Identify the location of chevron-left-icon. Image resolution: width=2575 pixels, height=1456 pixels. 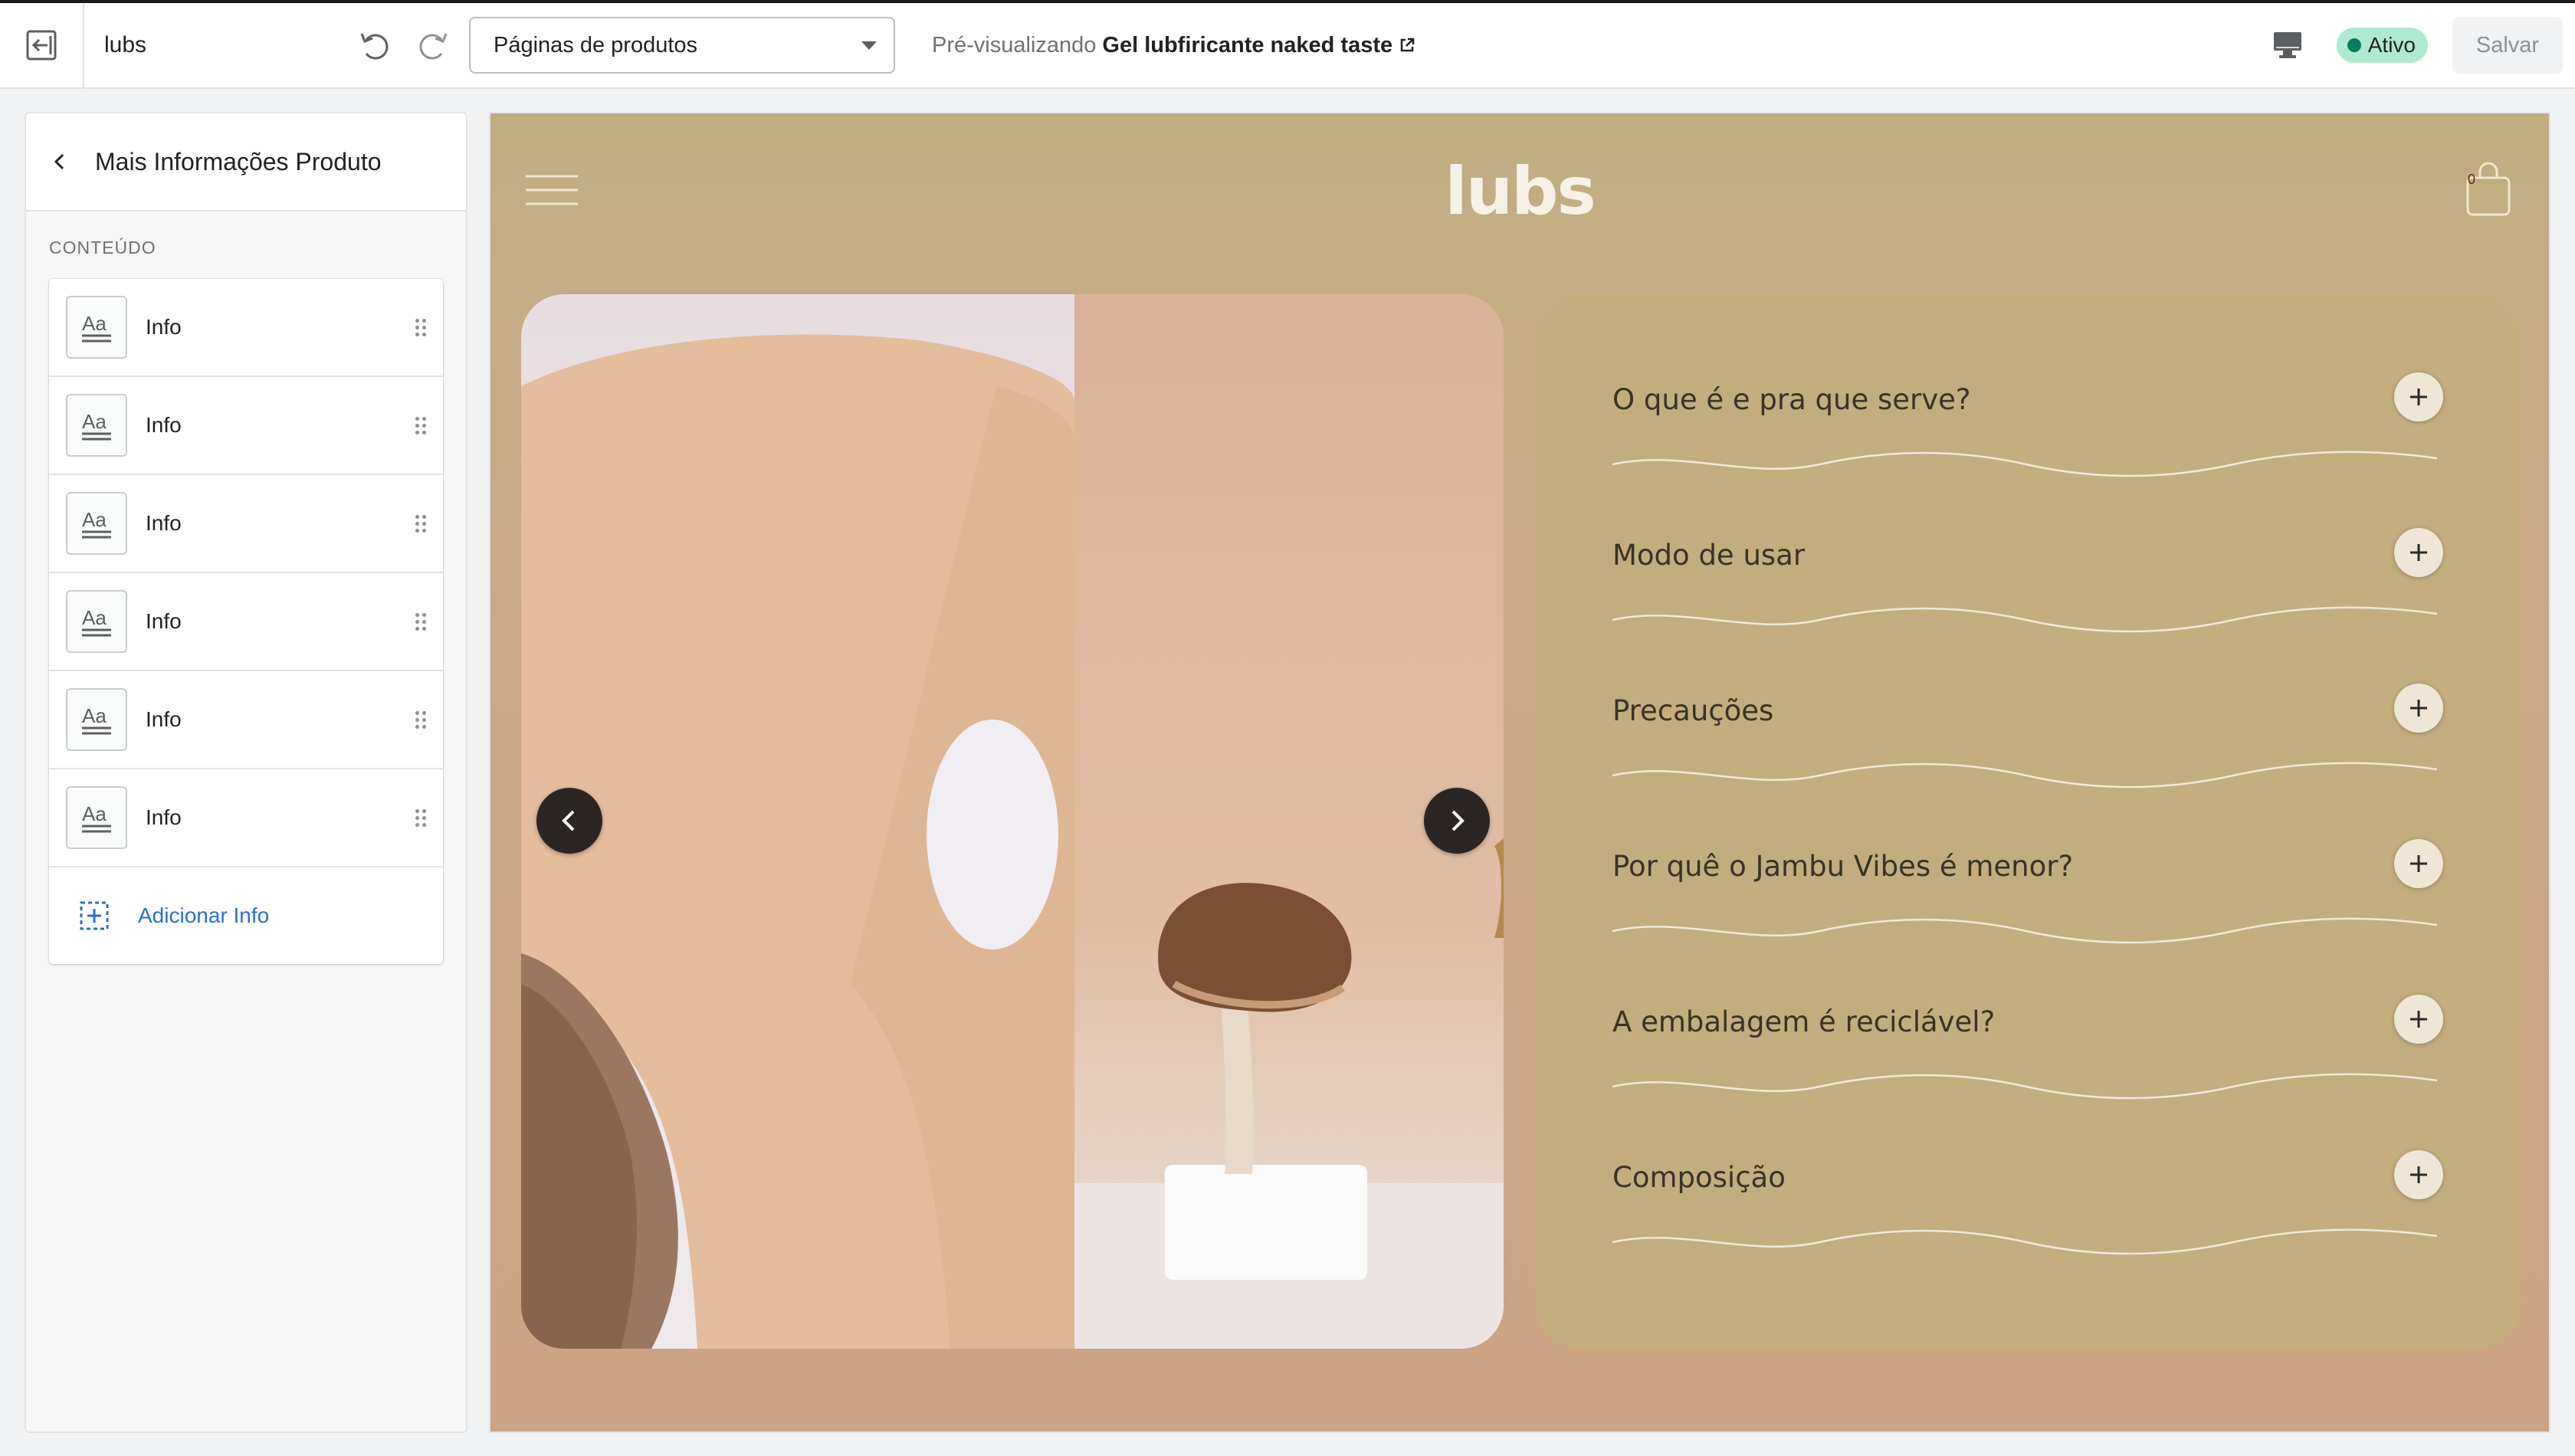
(568, 820).